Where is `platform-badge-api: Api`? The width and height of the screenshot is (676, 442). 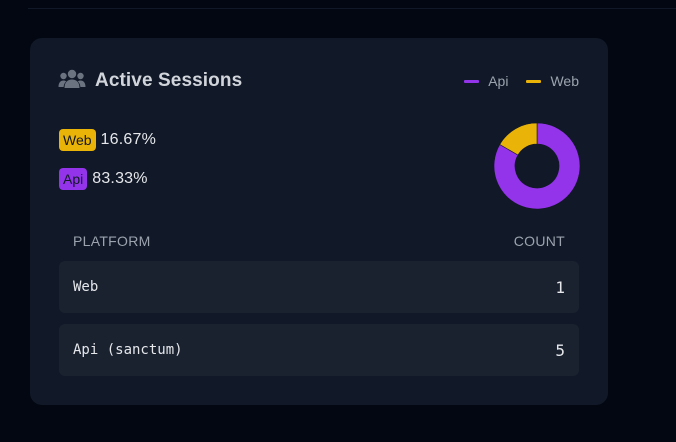
platform-badge-api: Api is located at coordinates (73, 178).